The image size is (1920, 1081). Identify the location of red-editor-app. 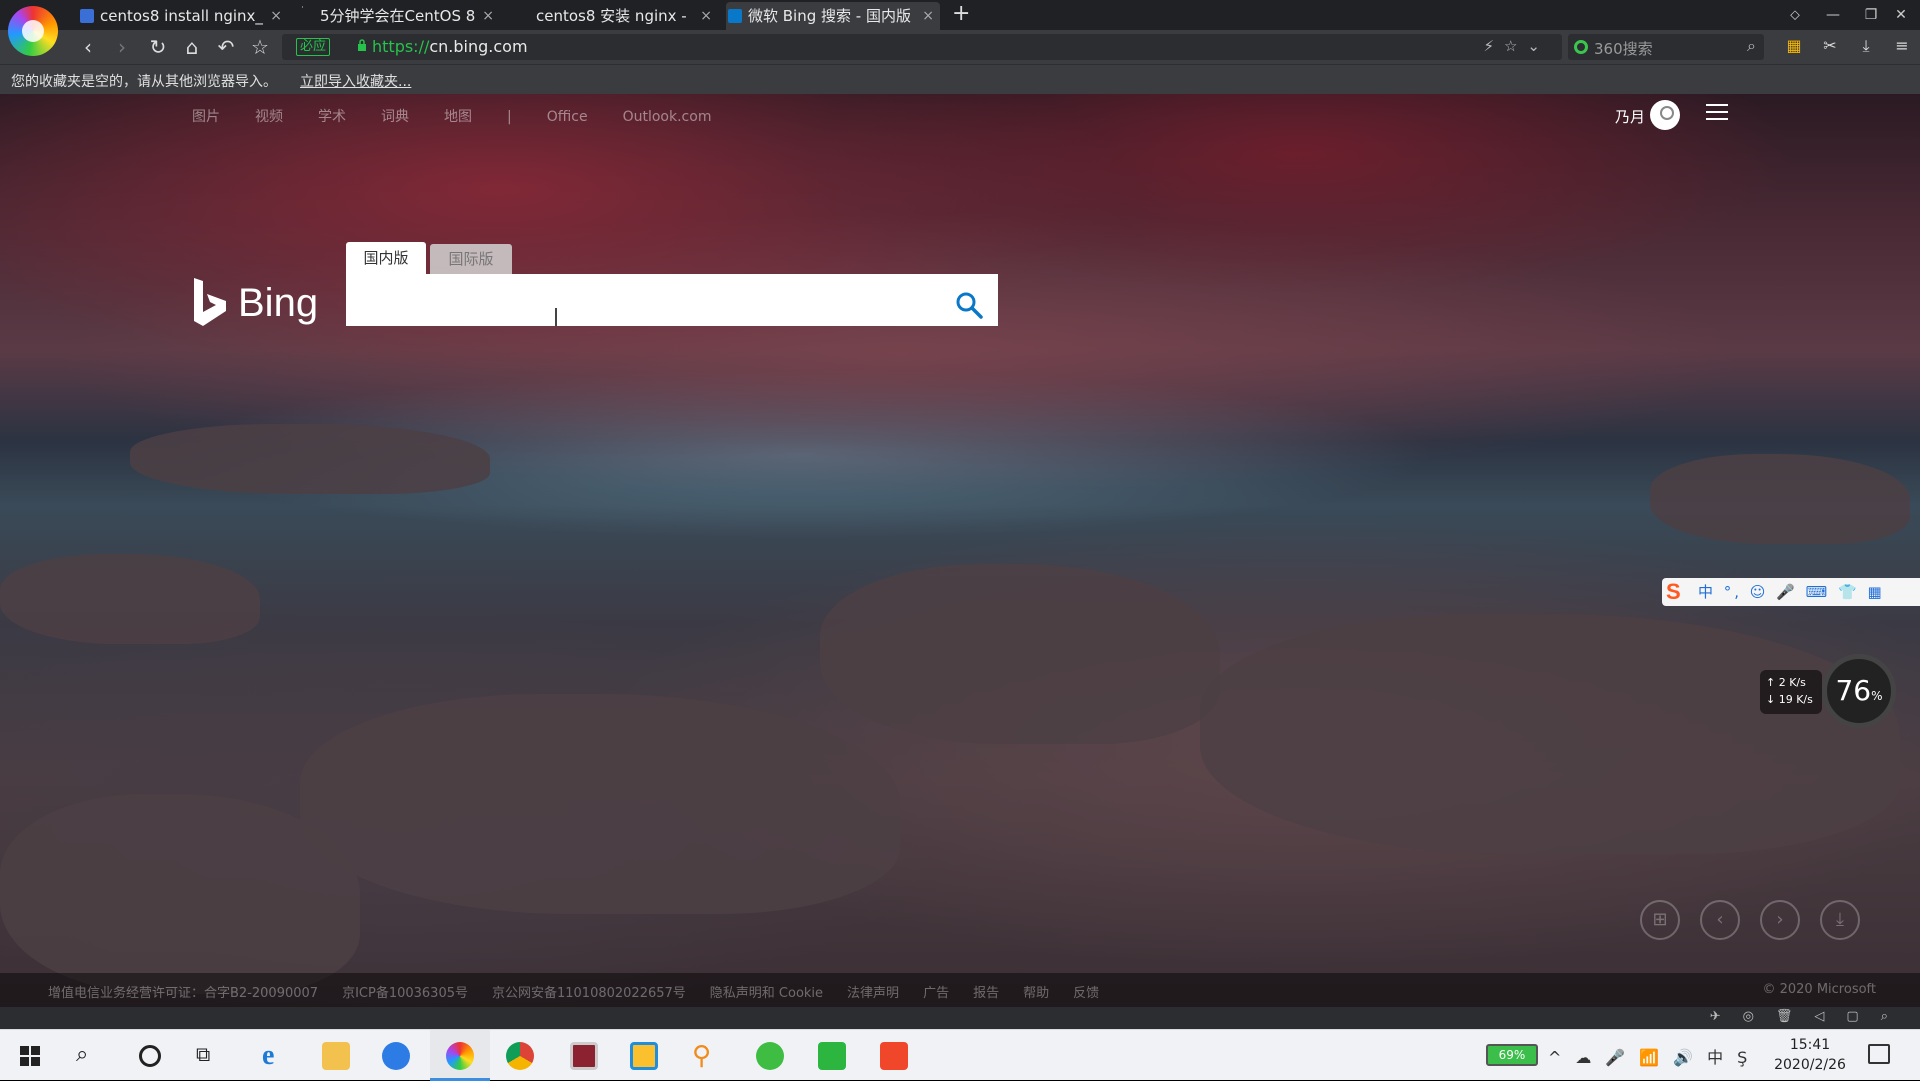
(894, 1055).